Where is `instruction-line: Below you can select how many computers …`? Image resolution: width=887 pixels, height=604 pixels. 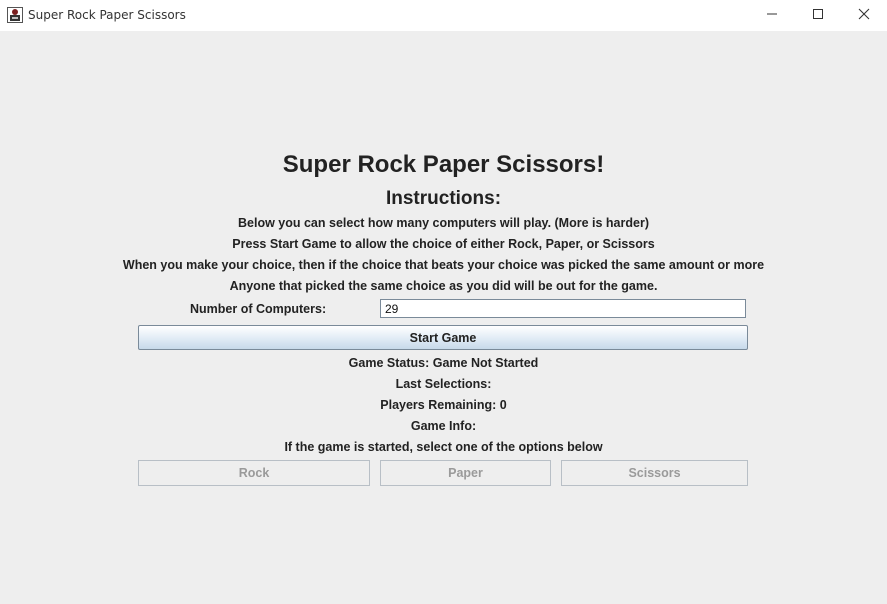 instruction-line: Below you can select how many computers … is located at coordinates (443, 223).